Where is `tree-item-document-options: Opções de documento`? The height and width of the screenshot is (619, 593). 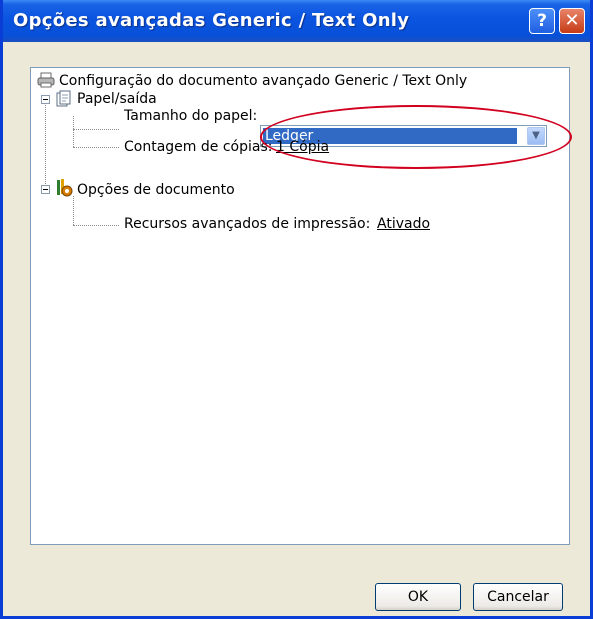 tree-item-document-options: Opções de documento is located at coordinates (156, 190).